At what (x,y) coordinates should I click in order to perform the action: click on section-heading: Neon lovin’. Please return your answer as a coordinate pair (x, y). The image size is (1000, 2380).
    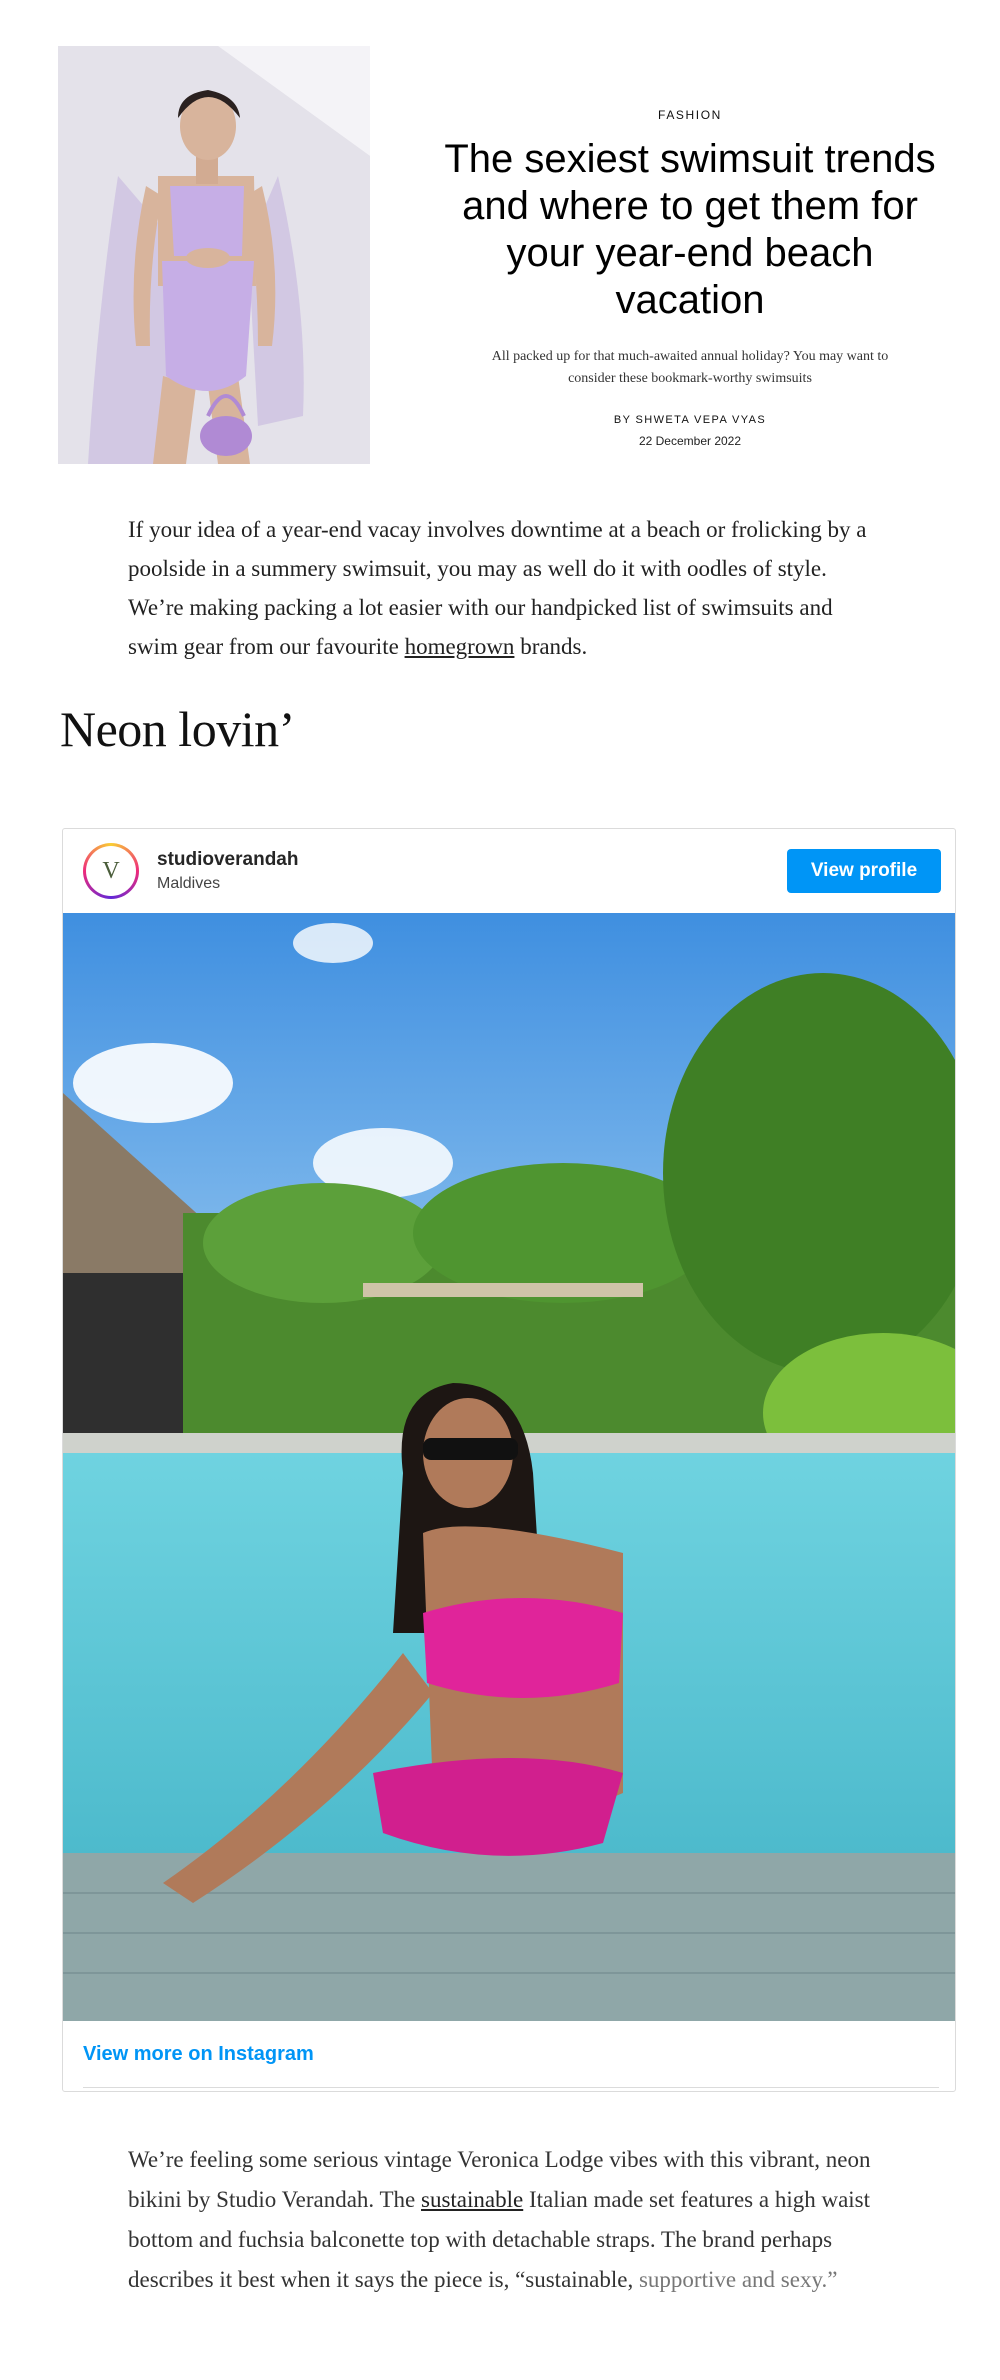
    Looking at the image, I should click on (177, 729).